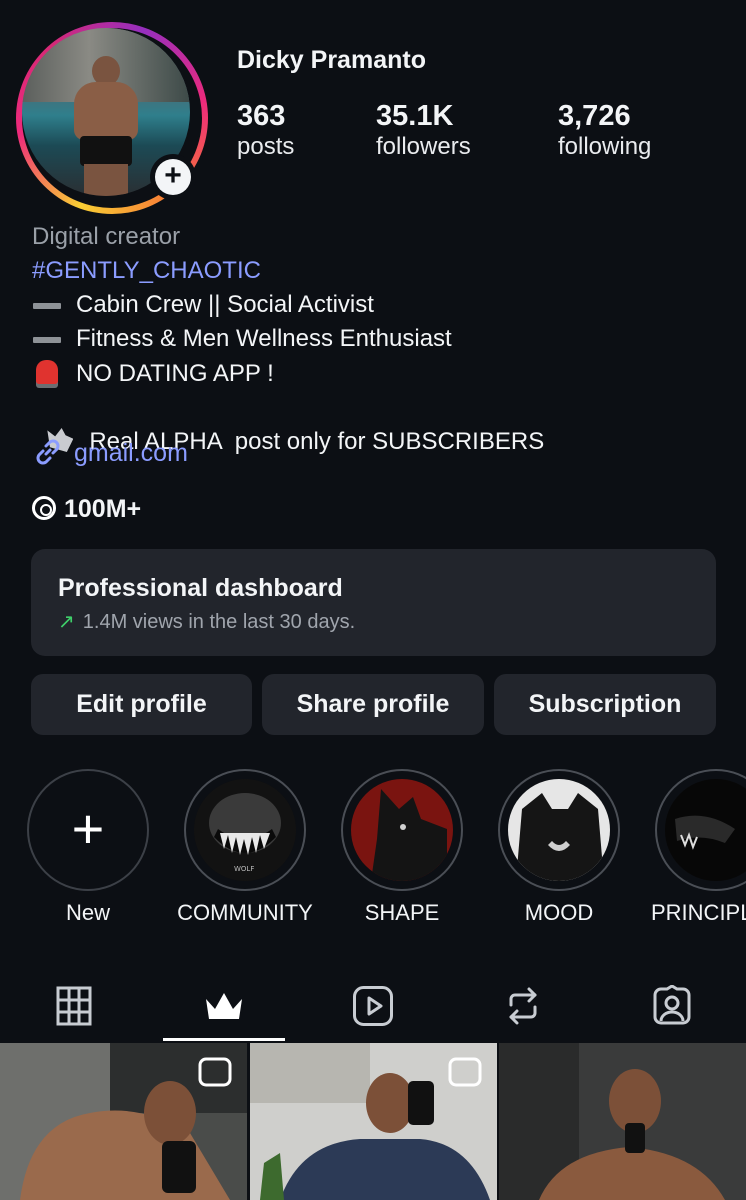 The width and height of the screenshot is (746, 1200). What do you see at coordinates (415, 116) in the screenshot?
I see `followers-count: 35.1K` at bounding box center [415, 116].